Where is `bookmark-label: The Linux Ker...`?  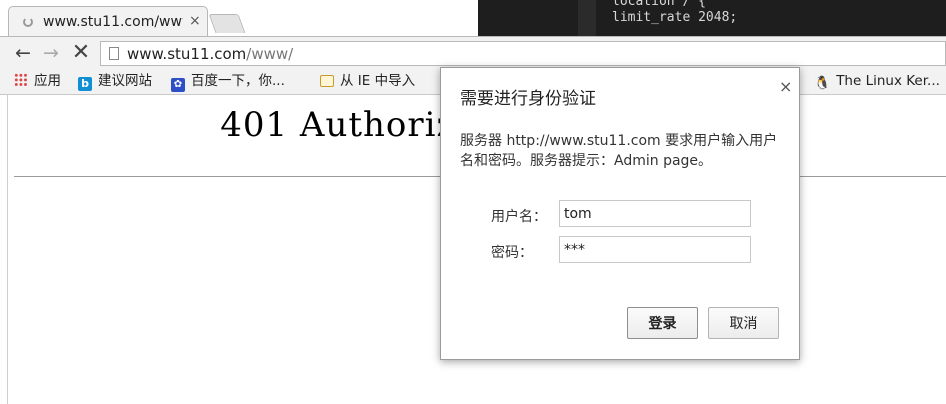 bookmark-label: The Linux Ker... is located at coordinates (888, 81).